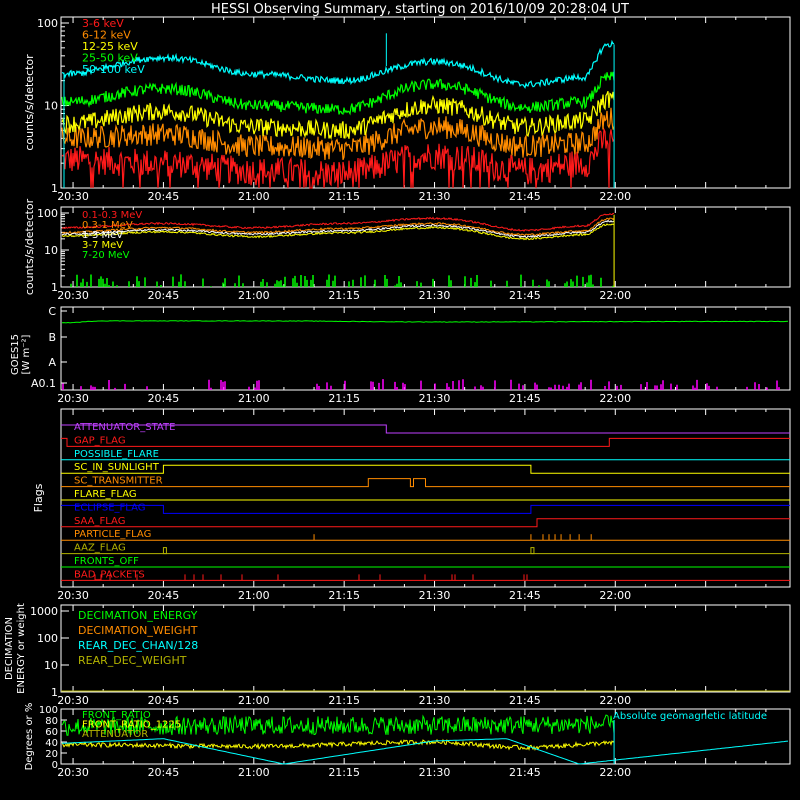 The image size is (800, 800). Describe the element at coordinates (100, 548) in the screenshot. I see `flag-label: AAZ_FLAG` at that location.